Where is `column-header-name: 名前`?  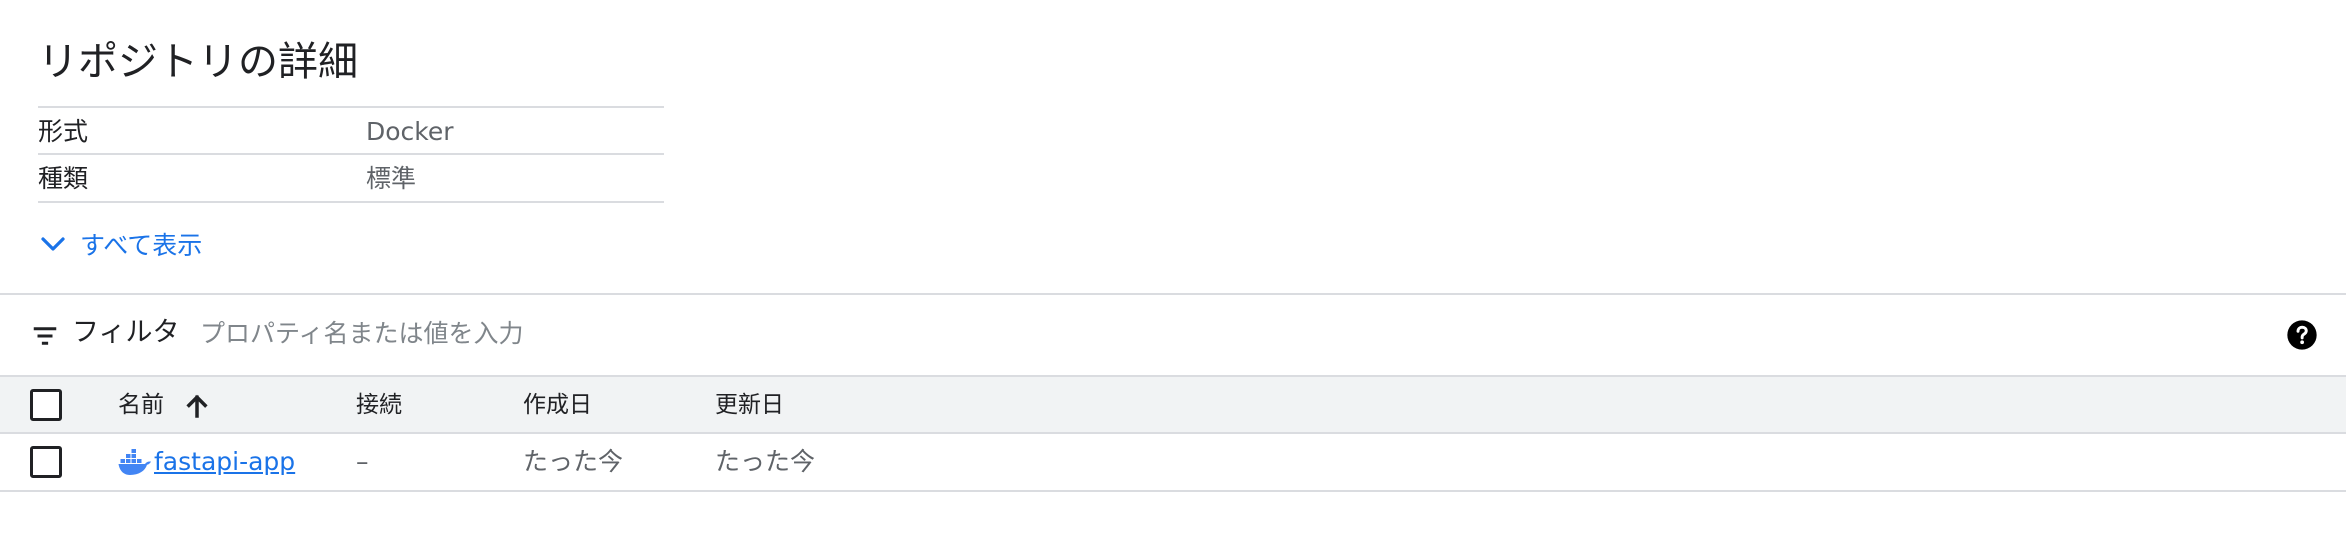 column-header-name: 名前 is located at coordinates (141, 405).